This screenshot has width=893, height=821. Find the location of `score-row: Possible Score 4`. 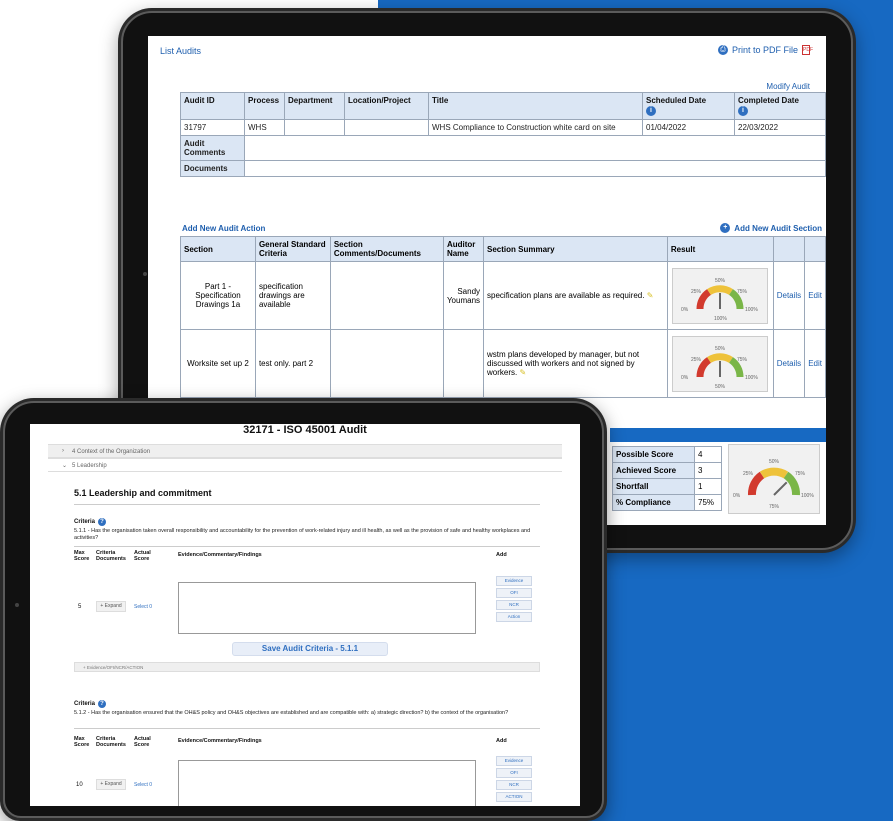

score-row: Possible Score 4 is located at coordinates (667, 454).